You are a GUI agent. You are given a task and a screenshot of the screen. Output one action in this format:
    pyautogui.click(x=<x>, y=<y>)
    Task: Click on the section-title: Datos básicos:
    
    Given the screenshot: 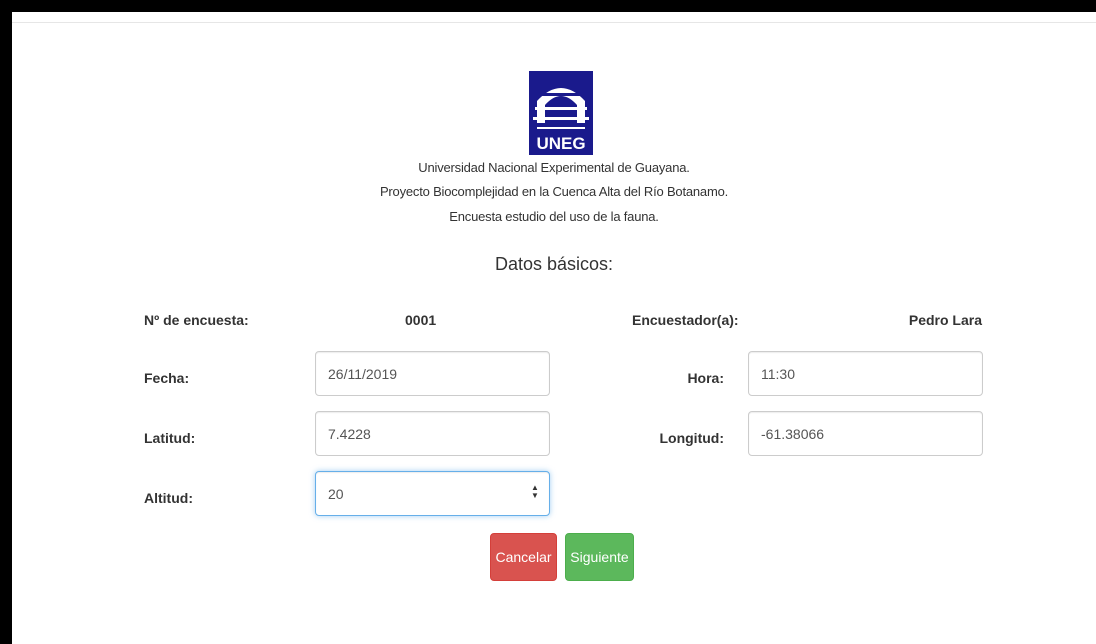 What is the action you would take?
    pyautogui.click(x=554, y=264)
    